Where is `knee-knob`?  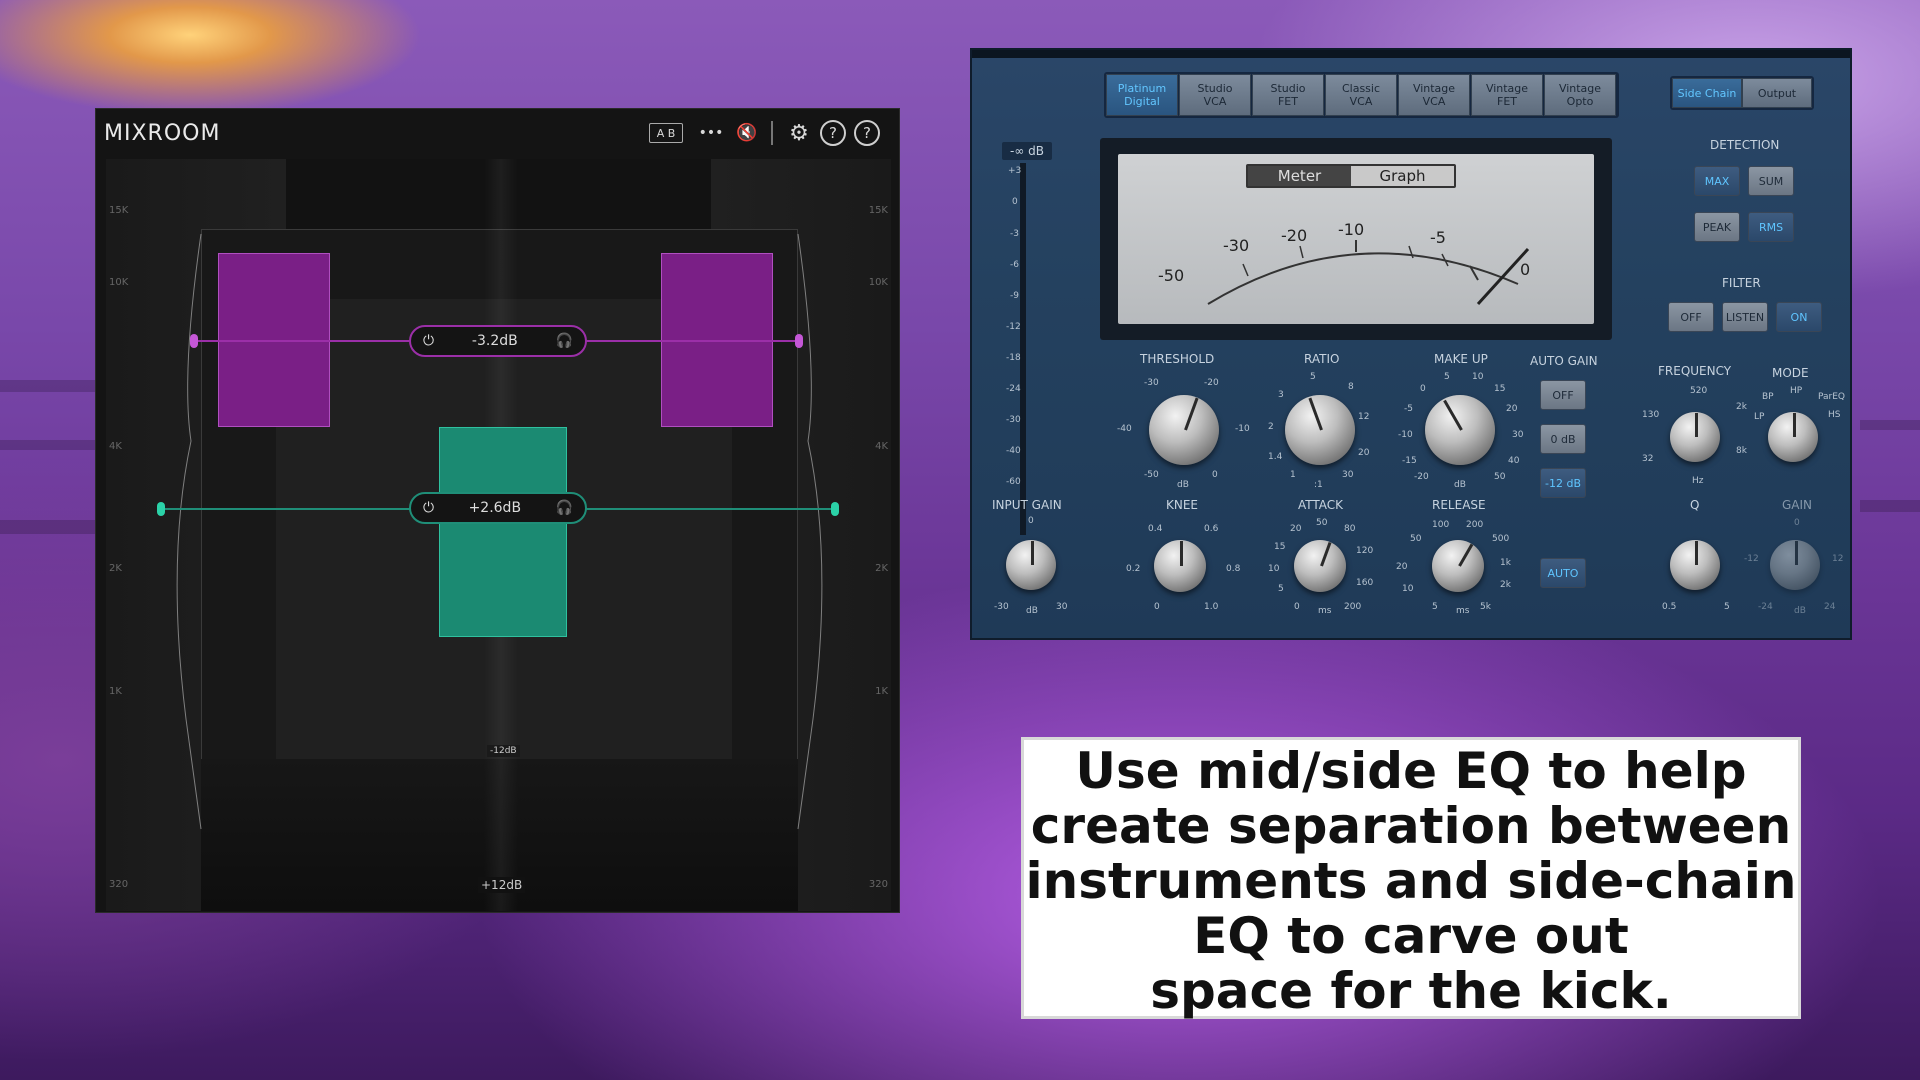
knee-knob is located at coordinates (1180, 566).